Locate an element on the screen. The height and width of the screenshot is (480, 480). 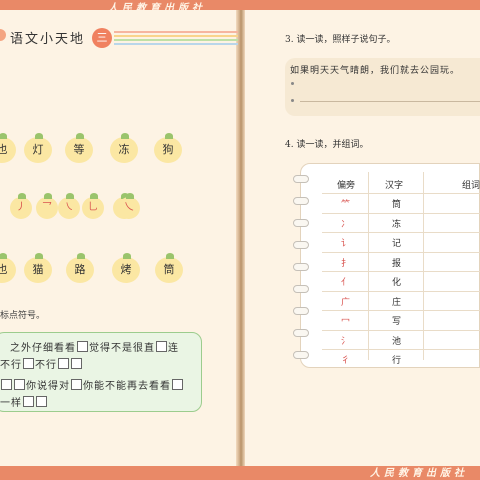
char-row-1: 也 灯 等 冻 狗 is located at coordinates (119, 155).